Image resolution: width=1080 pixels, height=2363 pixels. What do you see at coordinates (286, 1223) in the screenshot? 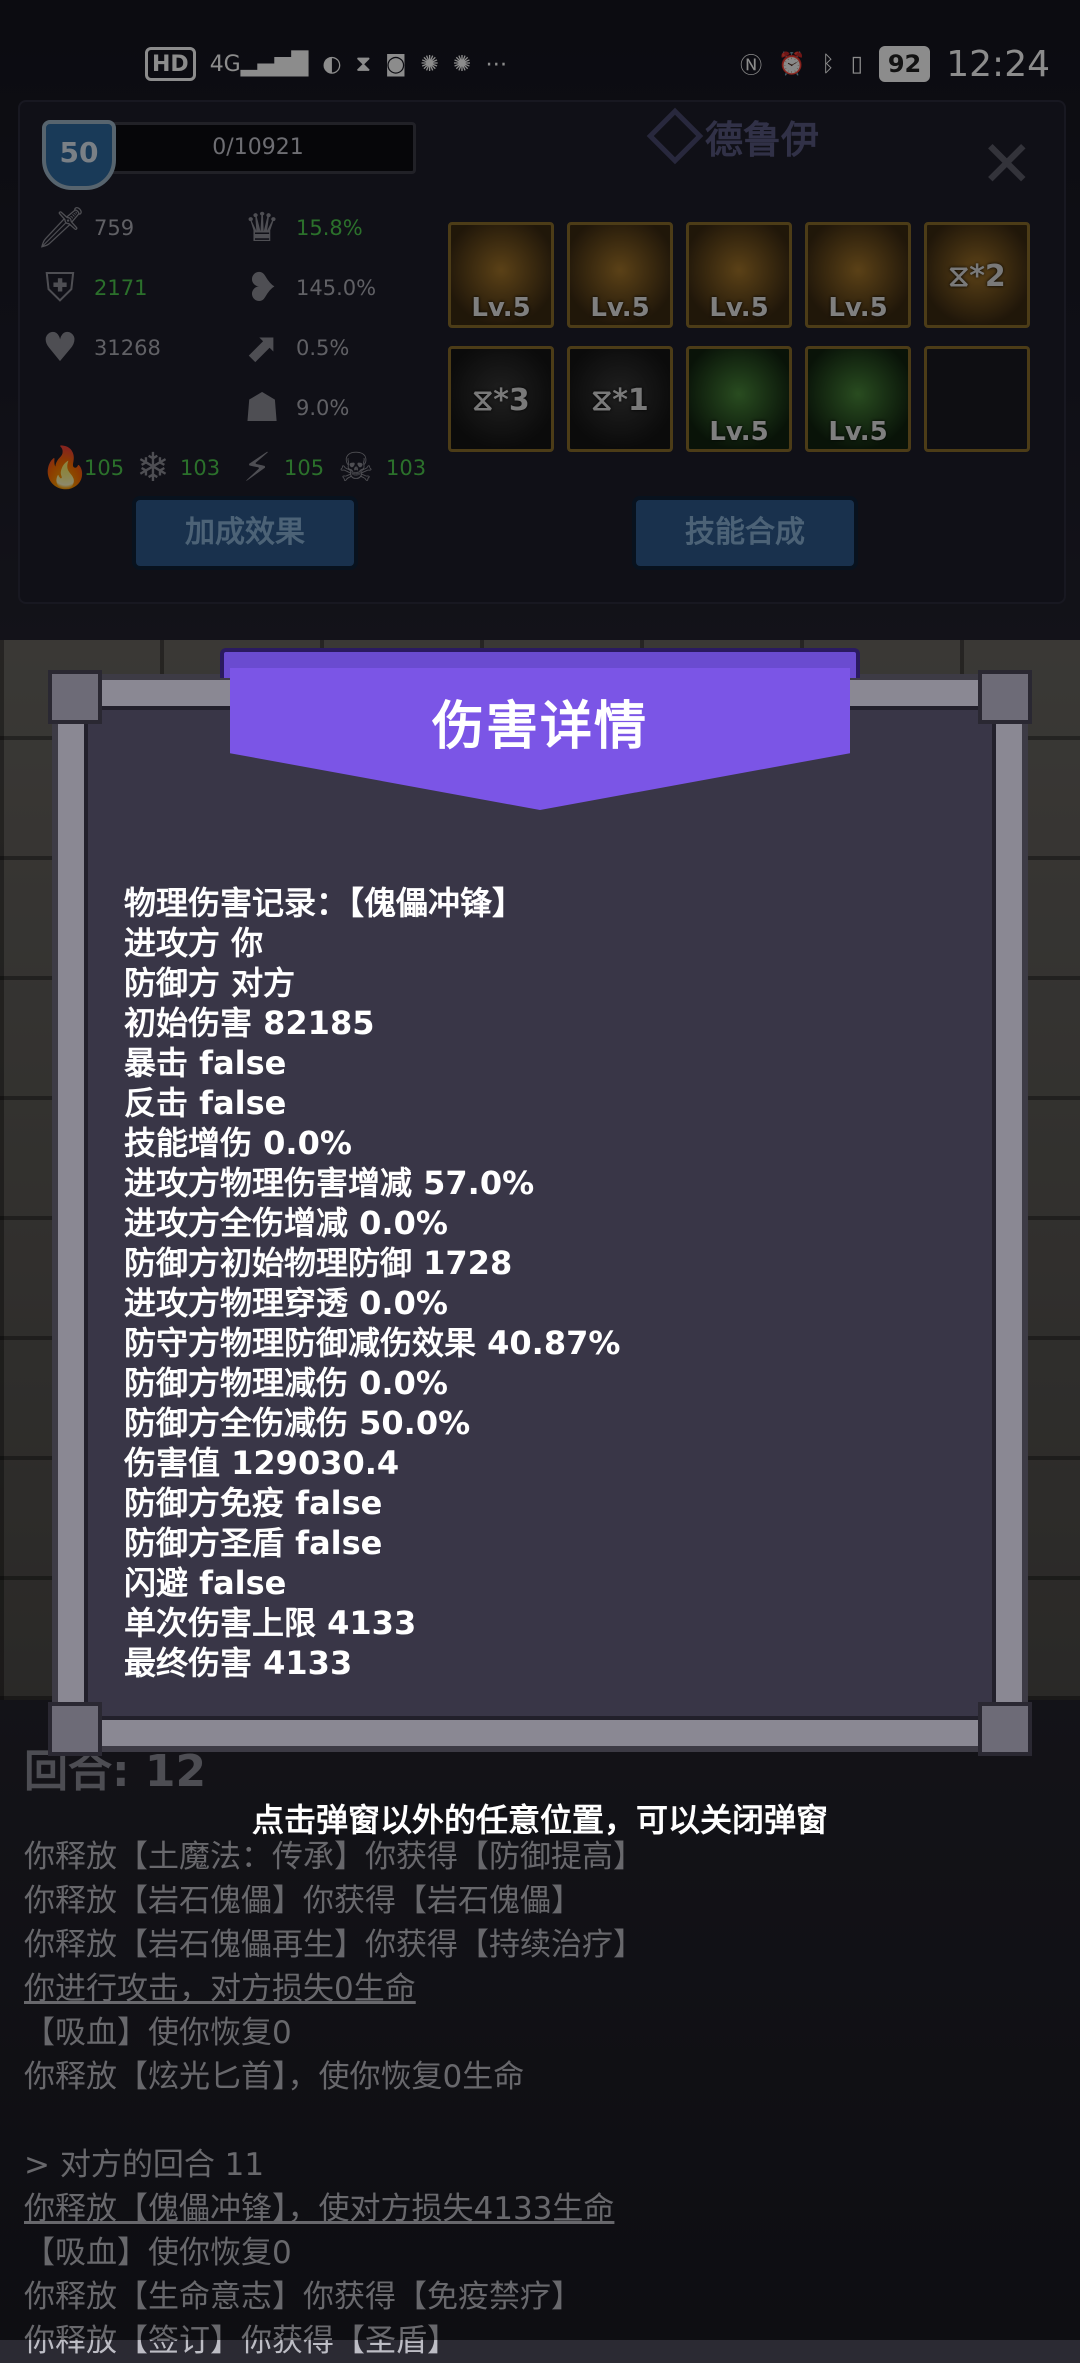
I see `detail-line: 进攻方全伤增减 0.0%` at bounding box center [286, 1223].